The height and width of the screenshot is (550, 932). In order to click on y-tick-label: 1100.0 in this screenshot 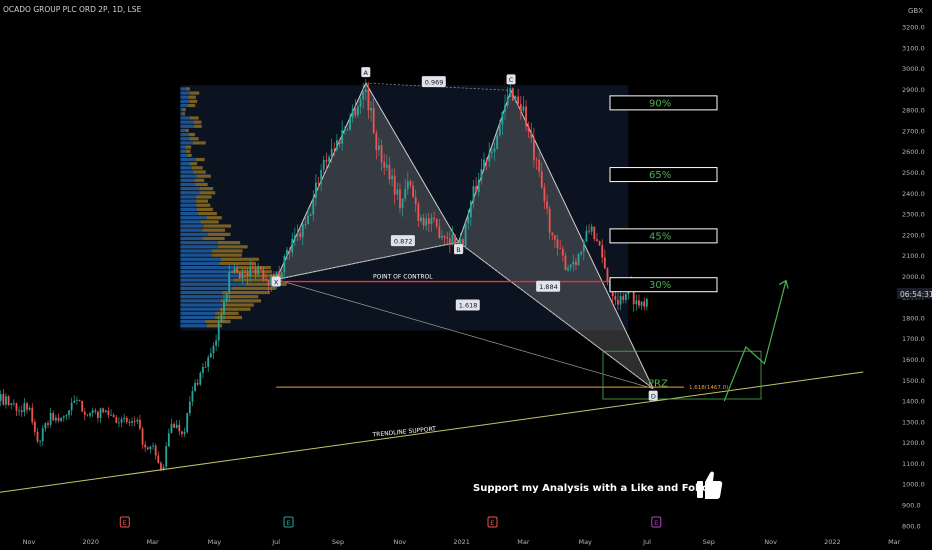, I will do `click(913, 464)`.